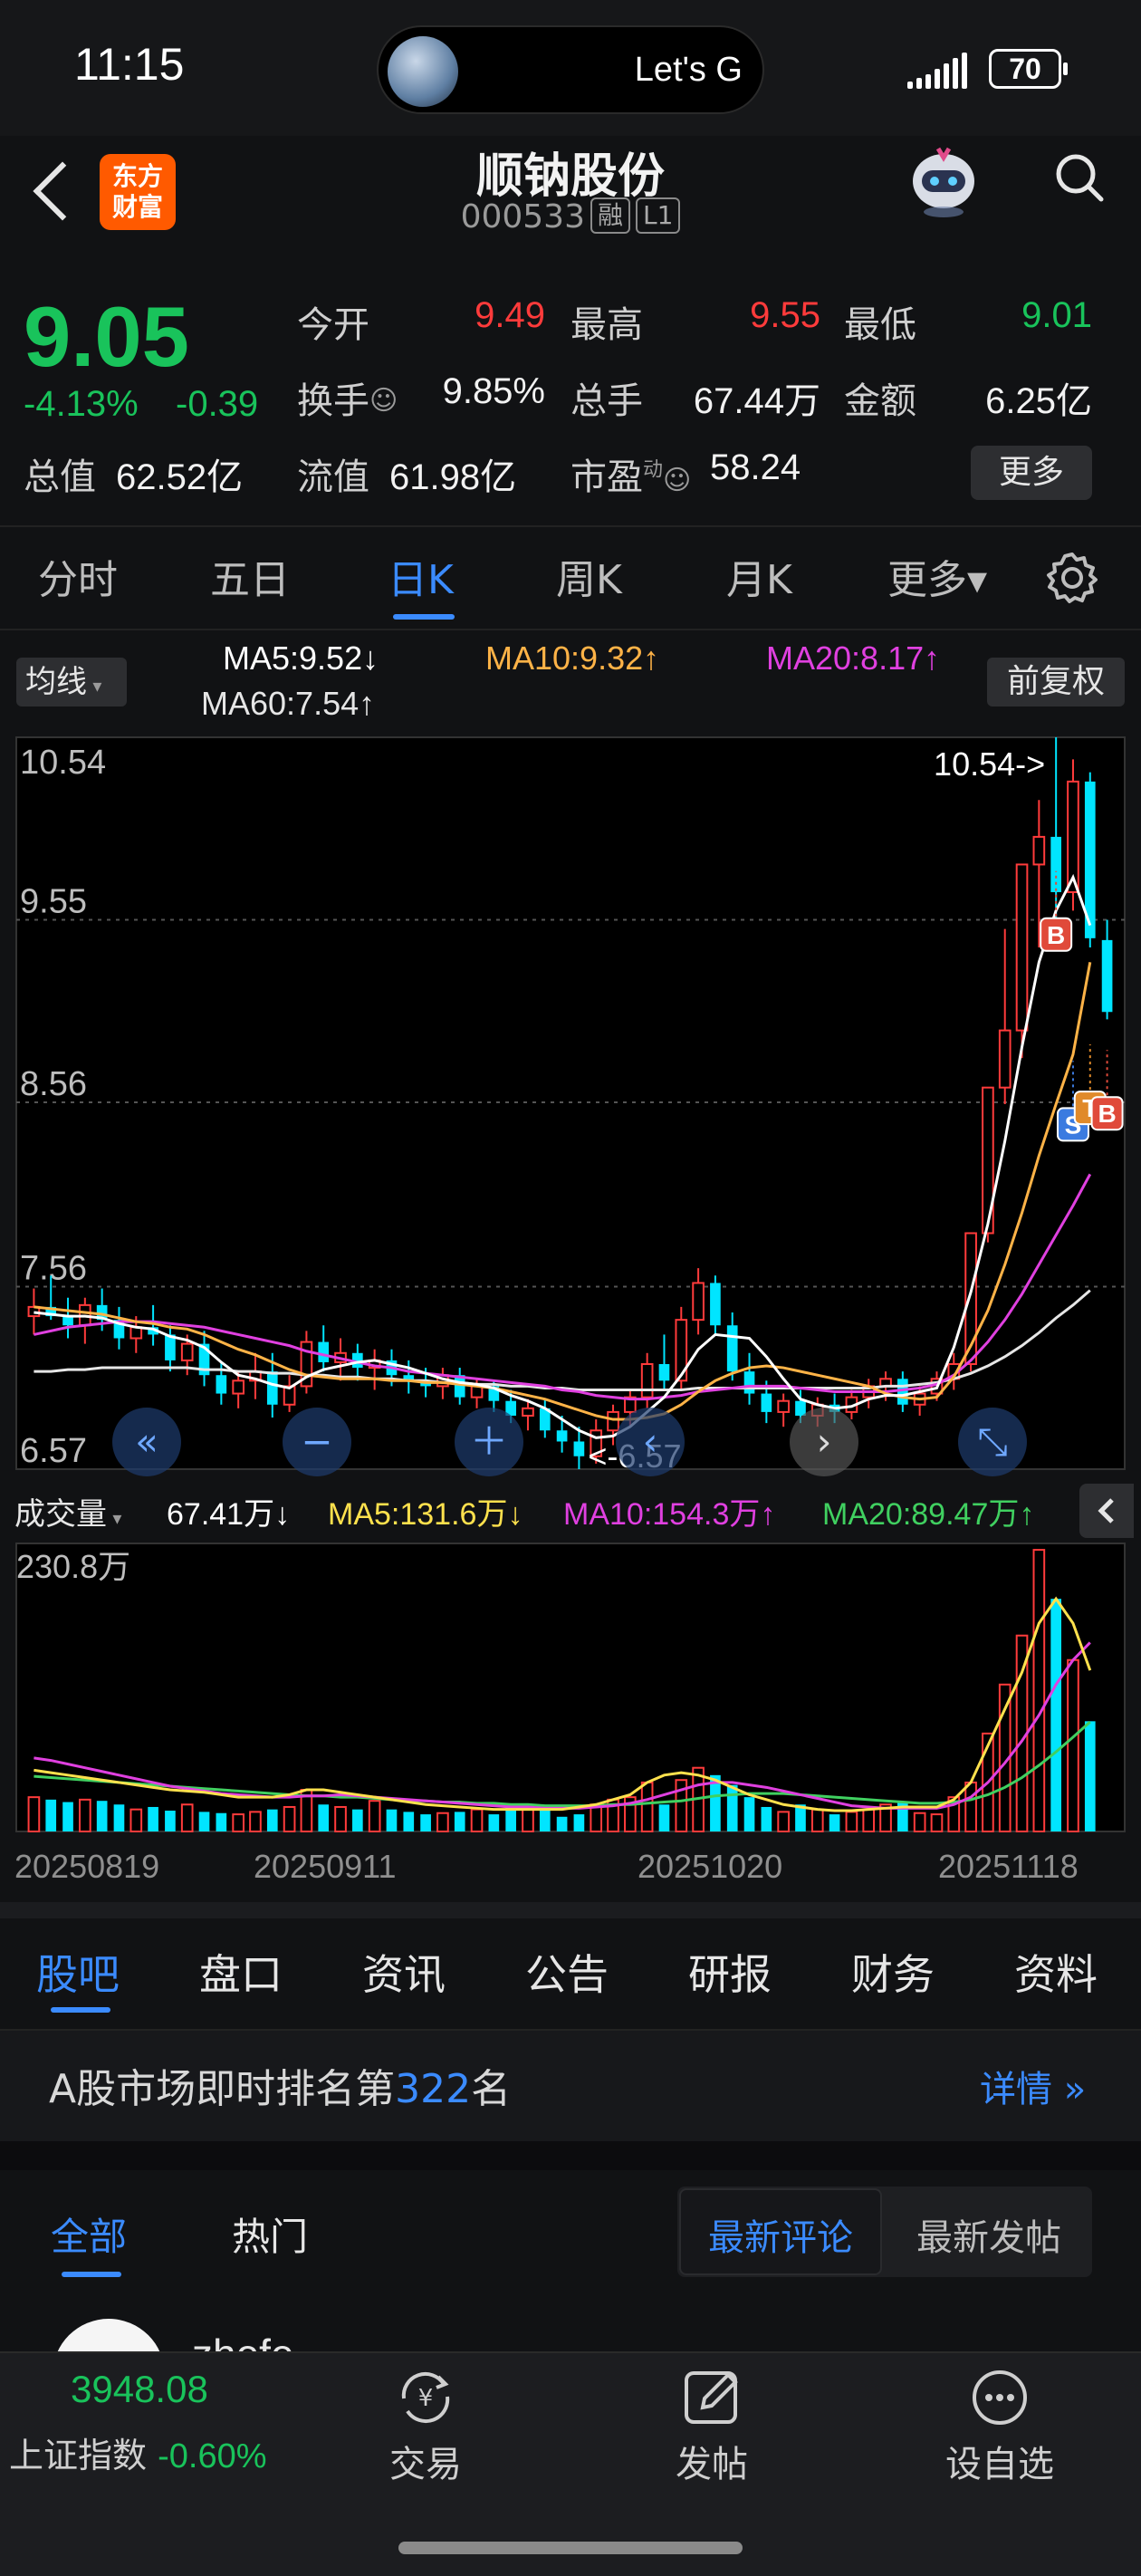  Describe the element at coordinates (78, 1972) in the screenshot. I see `tab-forum: 股吧` at that location.